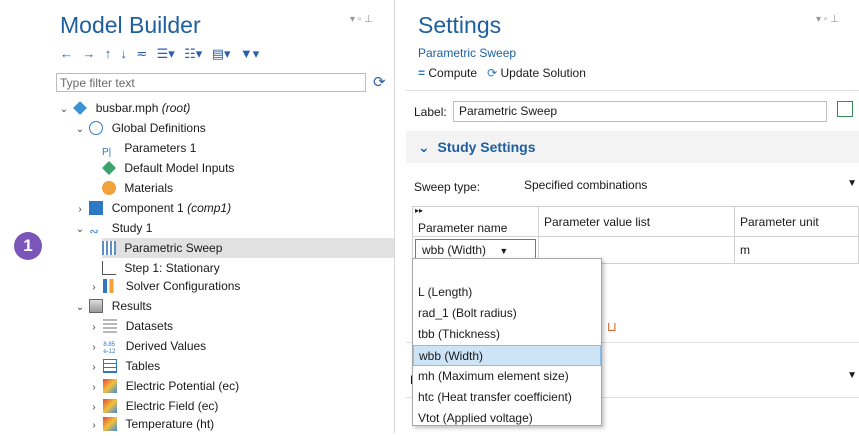 This screenshot has width=859, height=436. Describe the element at coordinates (379, 82) in the screenshot. I see `refresh-icon: ⟳` at that location.